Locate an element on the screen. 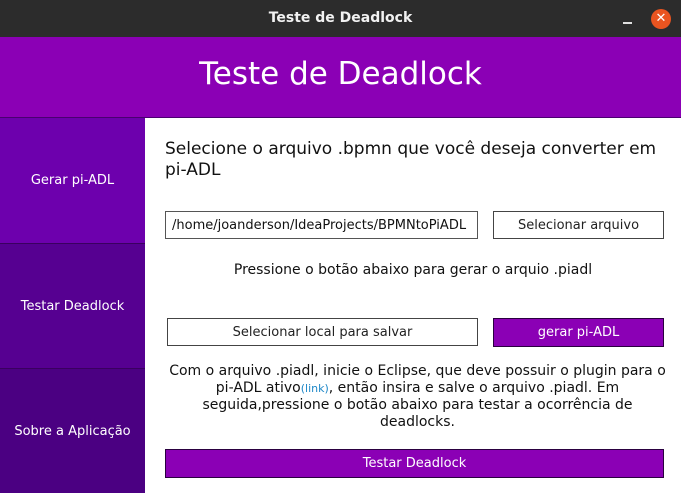  sidebar-item-sobre-aplicacao: Sobre a Aplicação is located at coordinates (72, 431).